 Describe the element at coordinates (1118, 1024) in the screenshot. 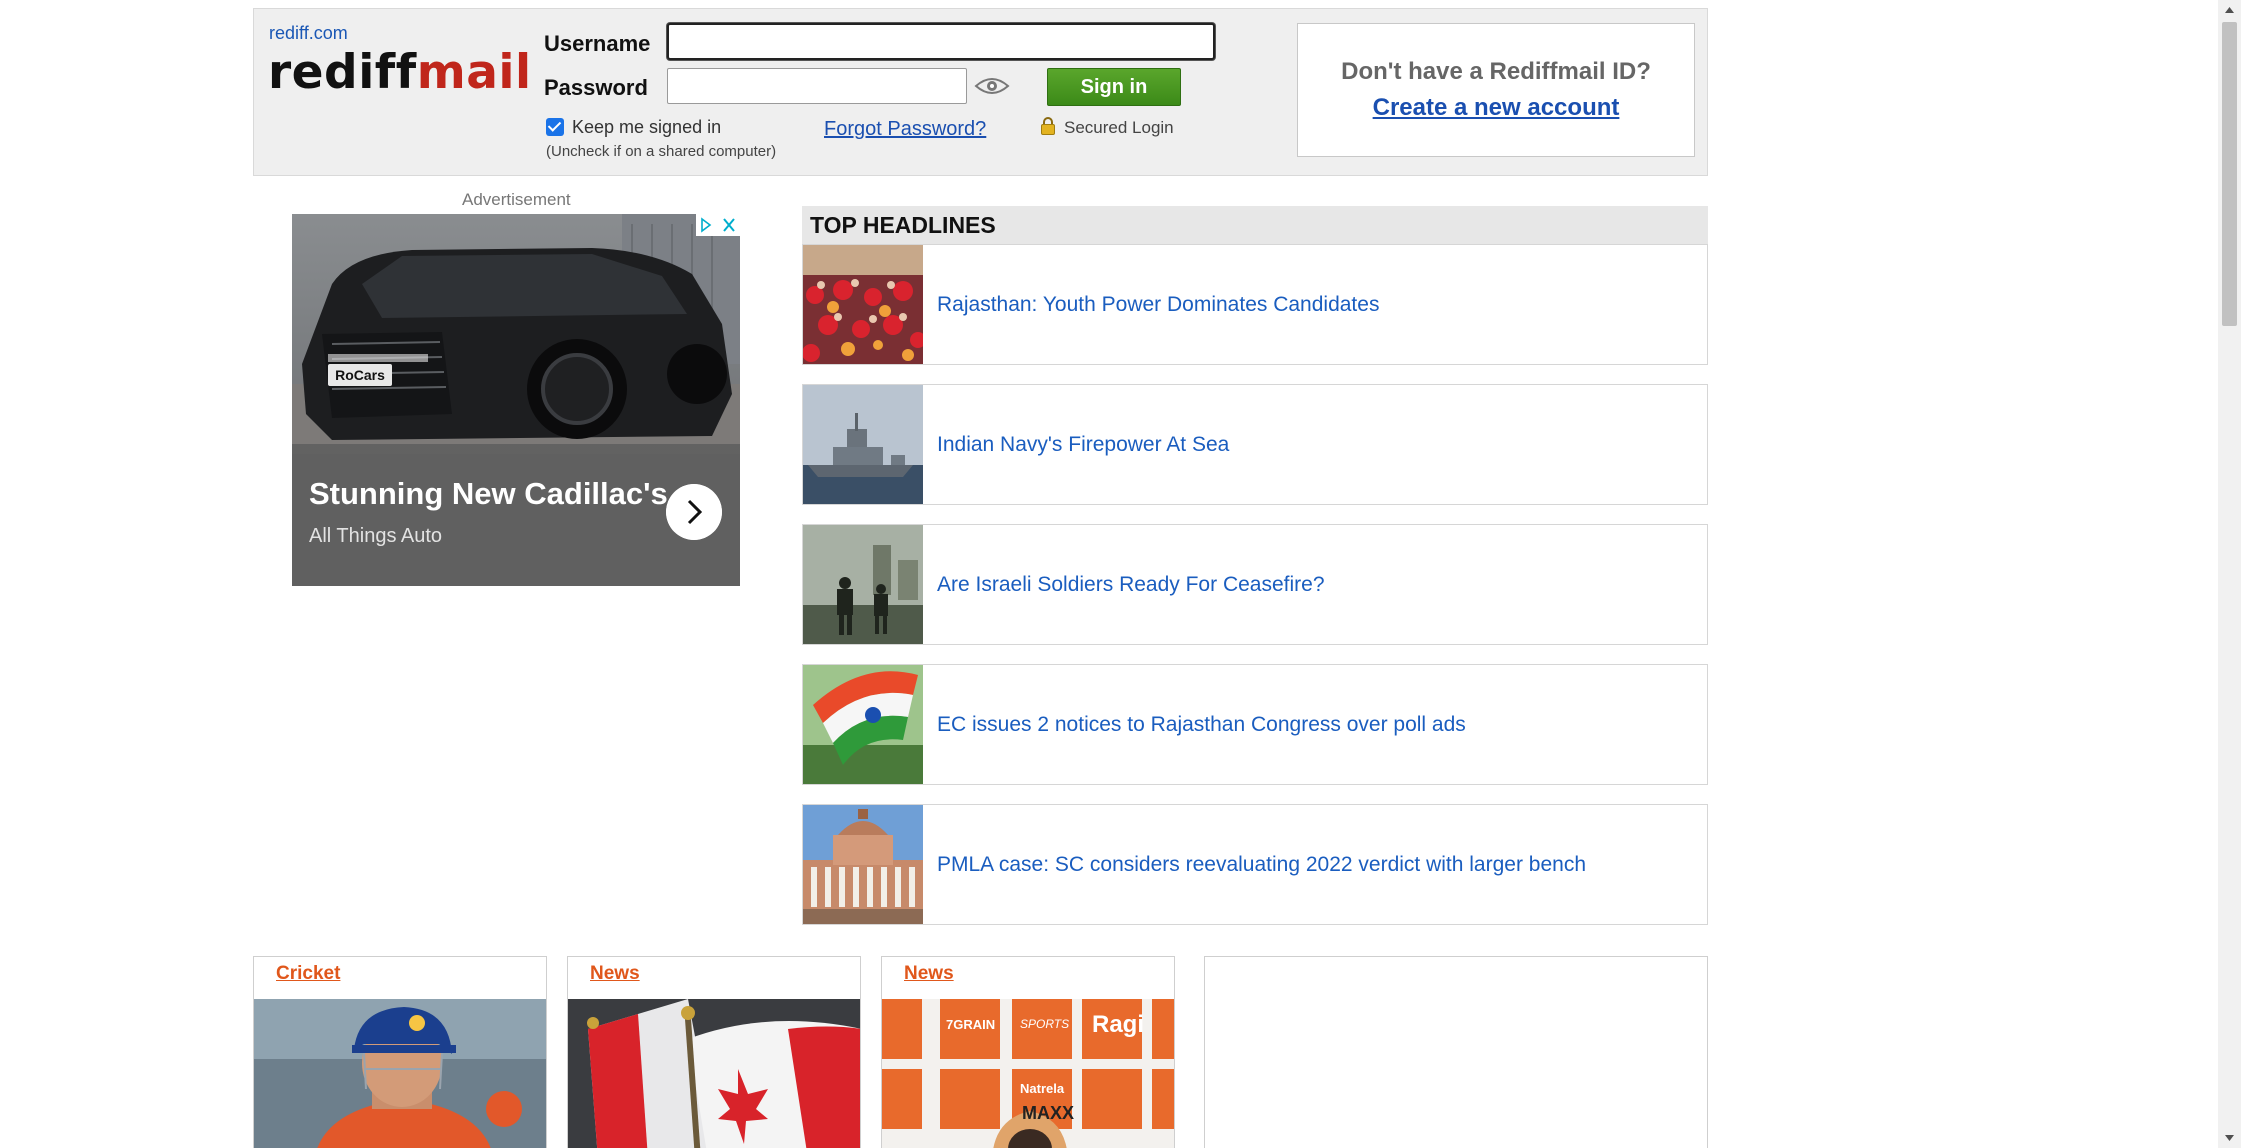

I see `banner-text-ragi: Ragi` at that location.